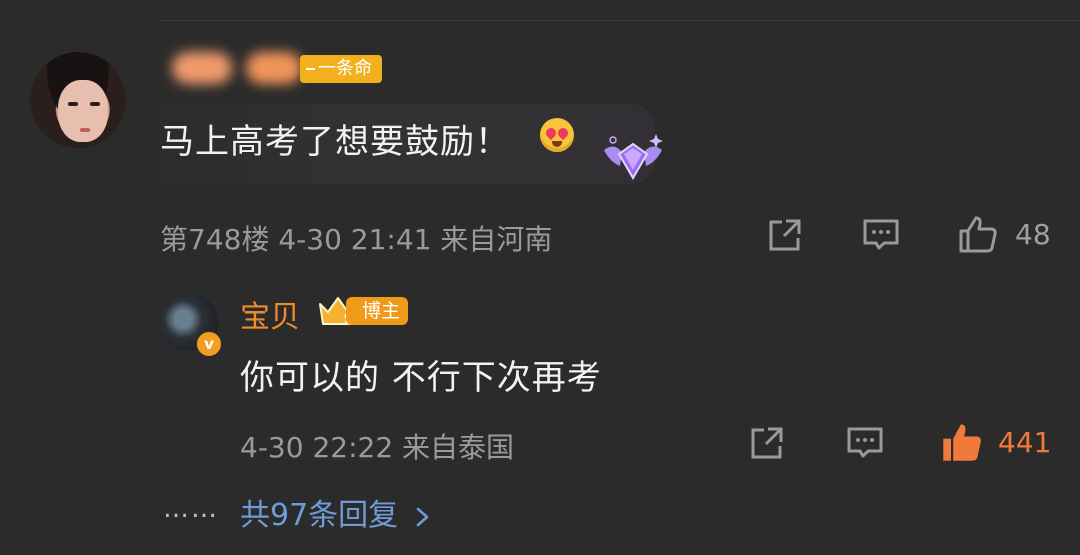 This screenshot has width=1080, height=555. Describe the element at coordinates (78, 100) in the screenshot. I see `avatar` at that location.